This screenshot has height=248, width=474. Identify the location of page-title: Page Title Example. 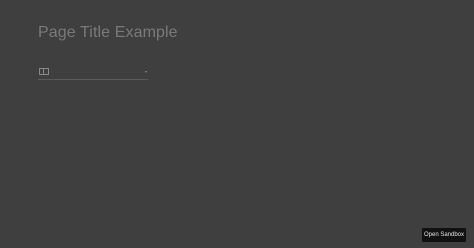
(108, 32).